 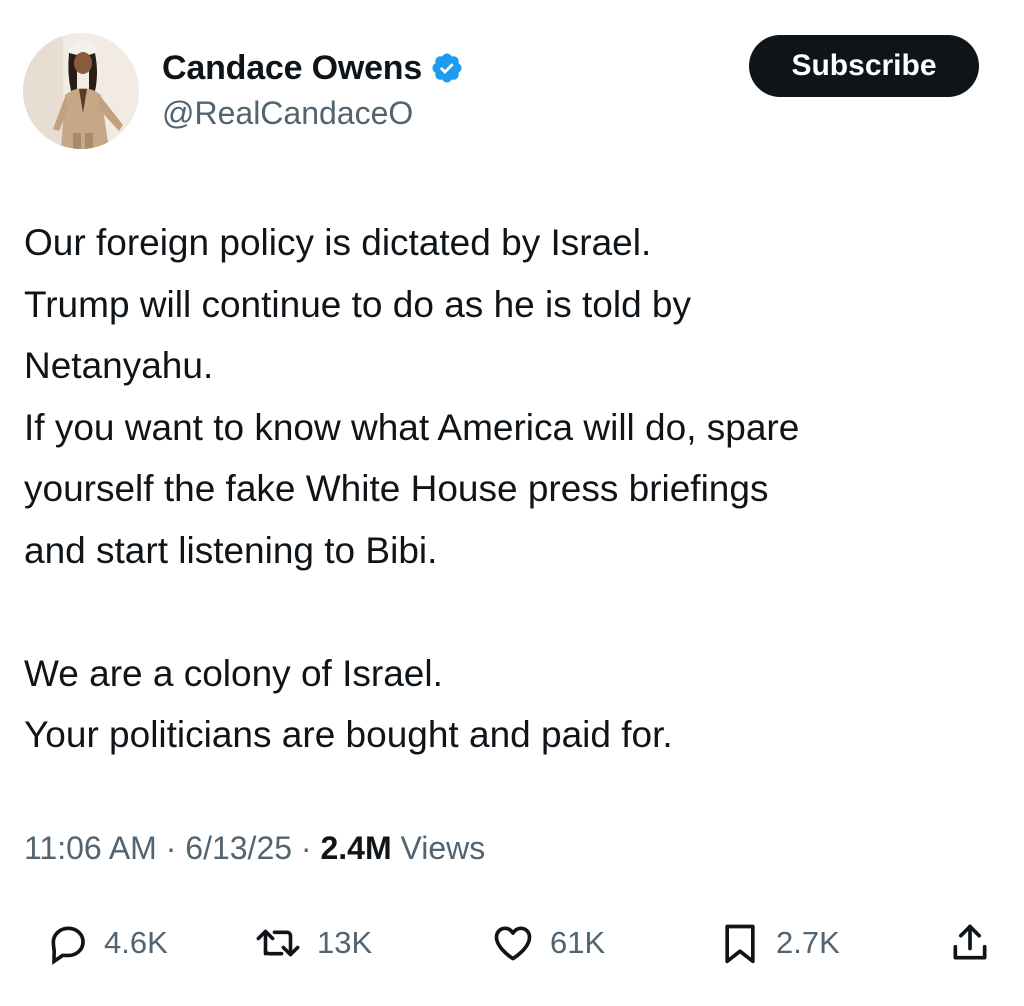 I want to click on author-handle: @RealCandaceO, so click(x=287, y=113).